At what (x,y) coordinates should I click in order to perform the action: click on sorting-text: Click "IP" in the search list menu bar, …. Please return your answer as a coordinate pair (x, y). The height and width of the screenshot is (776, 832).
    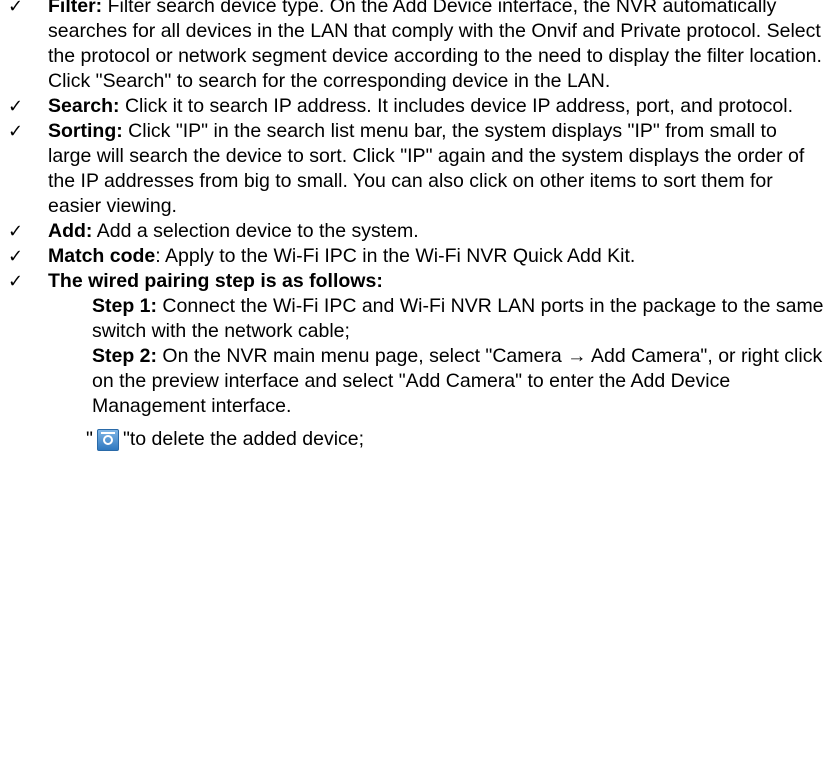
    Looking at the image, I should click on (426, 168).